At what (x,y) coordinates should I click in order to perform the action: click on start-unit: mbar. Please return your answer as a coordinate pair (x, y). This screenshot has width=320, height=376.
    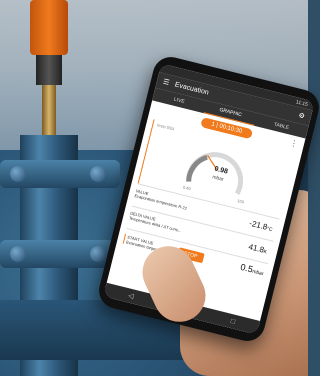
    Looking at the image, I should click on (258, 273).